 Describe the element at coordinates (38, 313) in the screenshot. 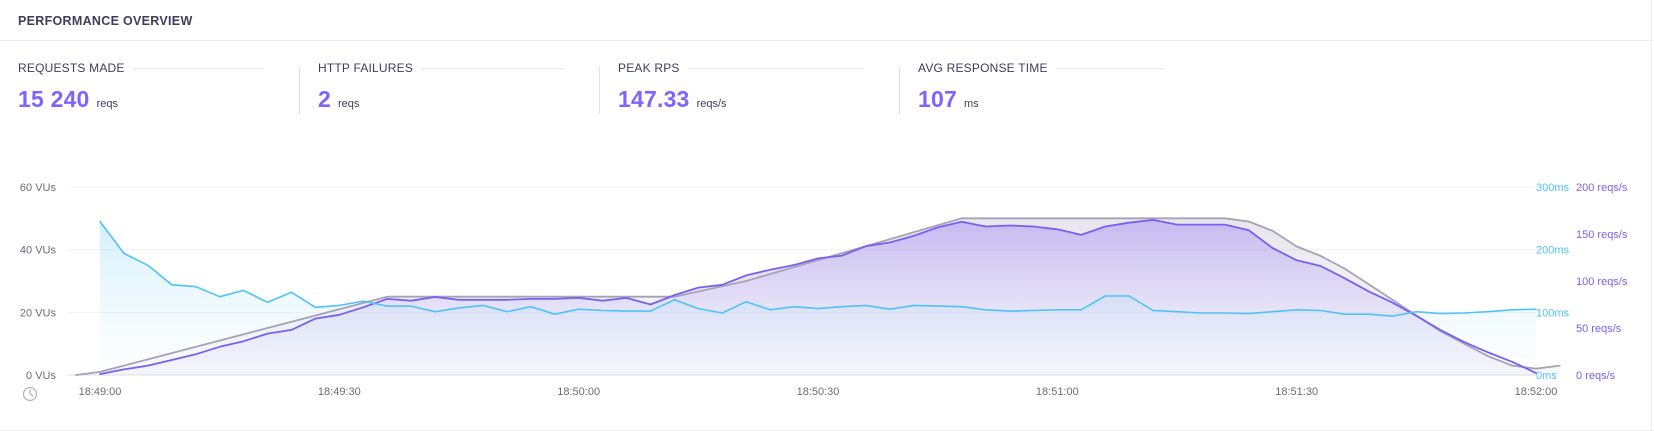

I see `y-tick-label-vus: 20 VUs` at that location.